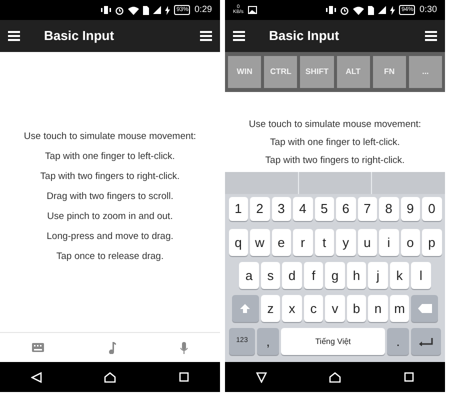  I want to click on keyboard-key: k, so click(400, 275).